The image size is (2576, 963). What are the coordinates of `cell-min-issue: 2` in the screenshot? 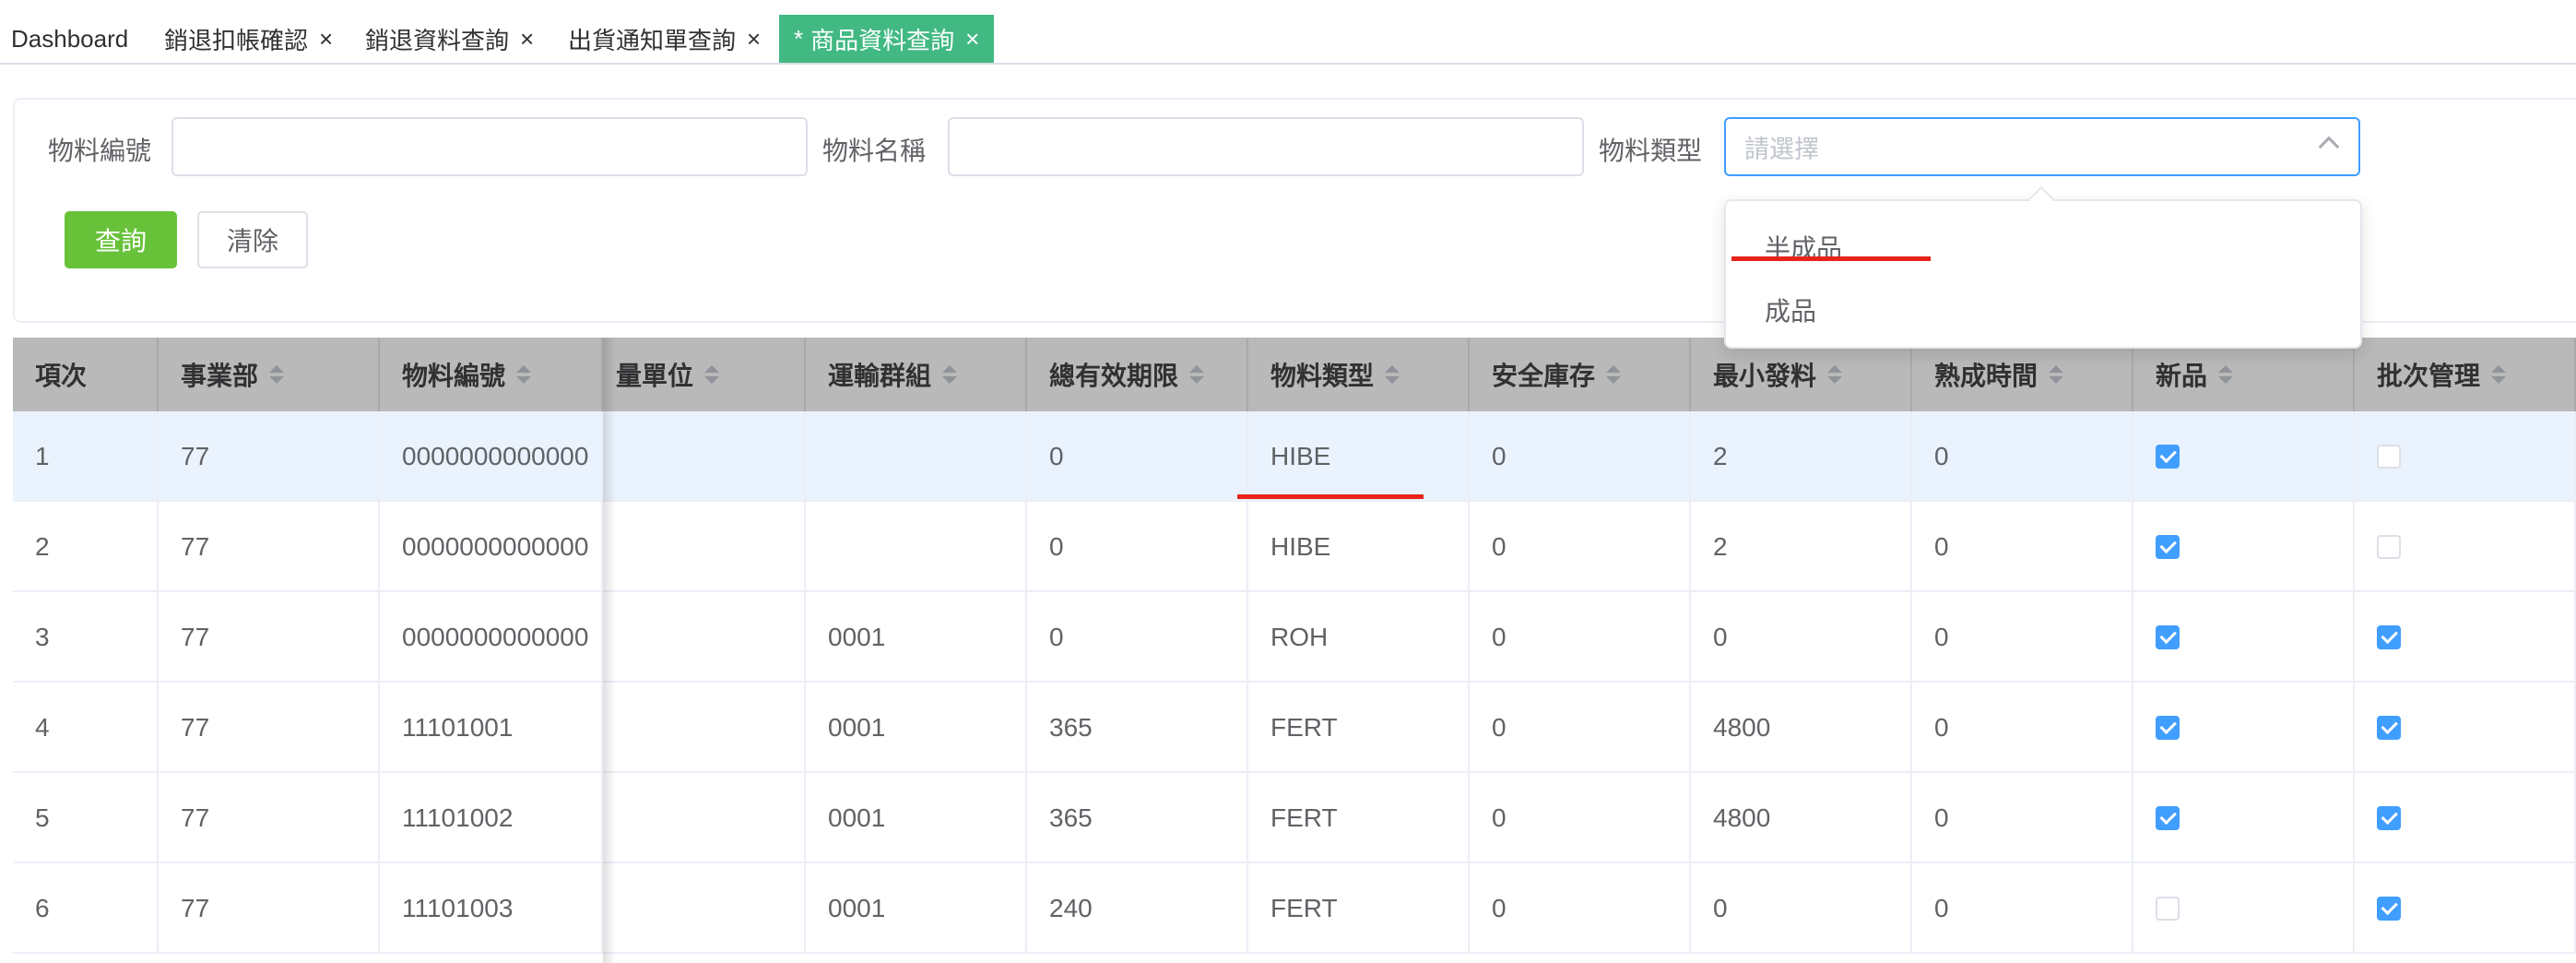 It's located at (1801, 456).